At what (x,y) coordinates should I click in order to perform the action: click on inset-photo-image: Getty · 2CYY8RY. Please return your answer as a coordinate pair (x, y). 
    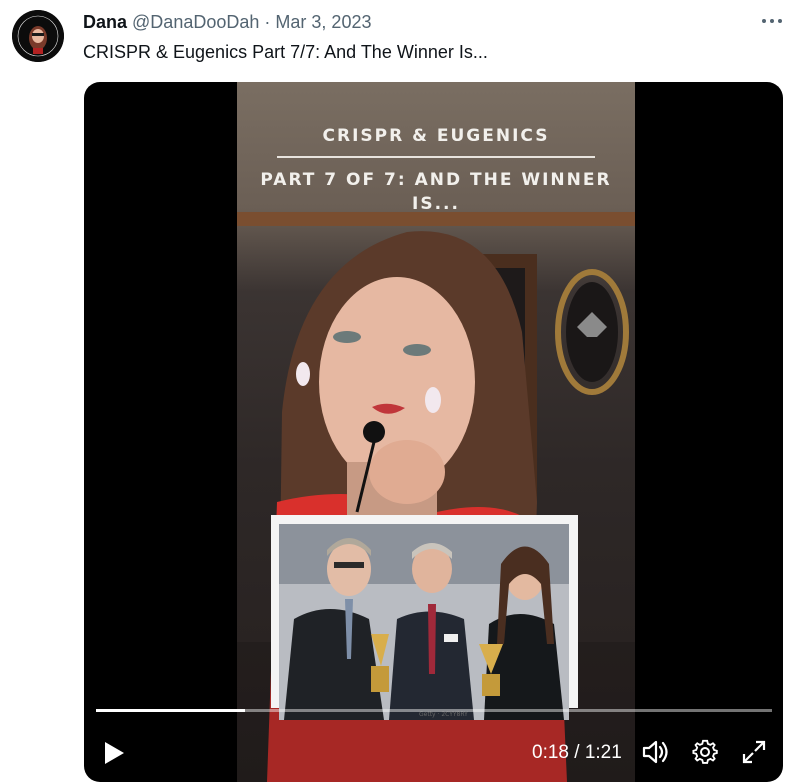
    Looking at the image, I should click on (424, 622).